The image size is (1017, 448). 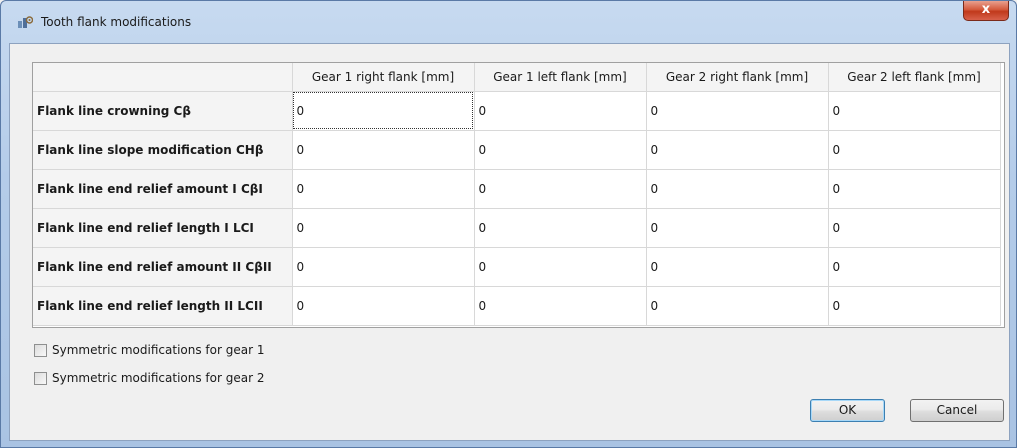 I want to click on close-button: x, so click(x=986, y=11).